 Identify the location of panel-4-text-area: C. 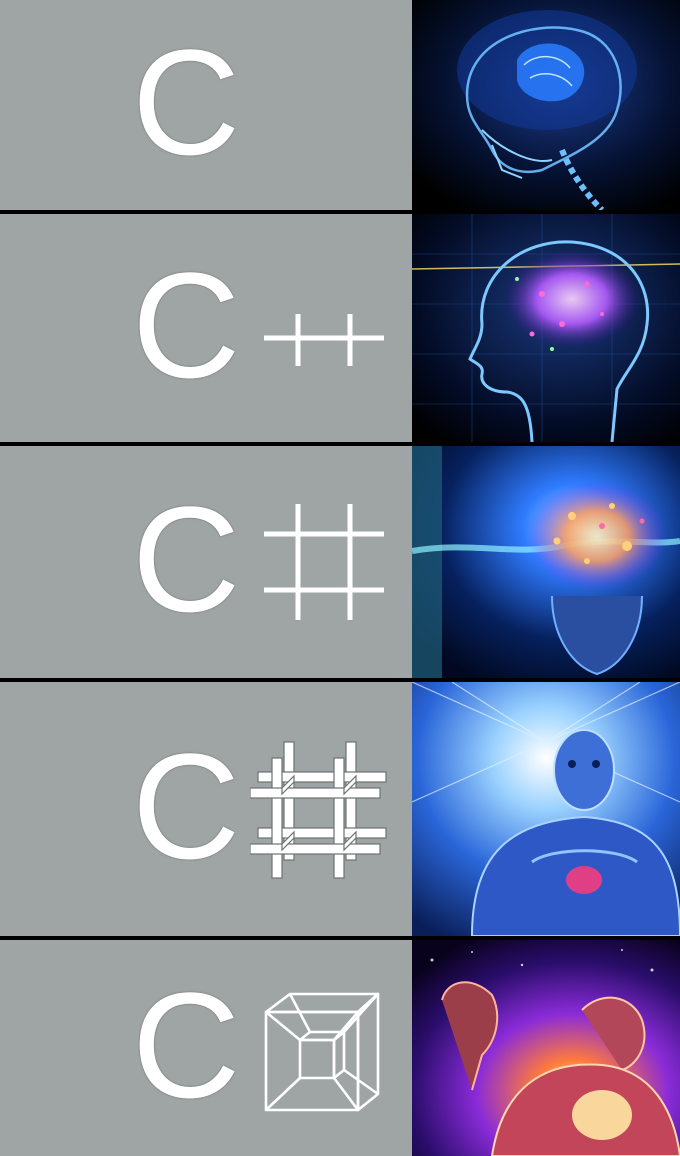
(206, 809).